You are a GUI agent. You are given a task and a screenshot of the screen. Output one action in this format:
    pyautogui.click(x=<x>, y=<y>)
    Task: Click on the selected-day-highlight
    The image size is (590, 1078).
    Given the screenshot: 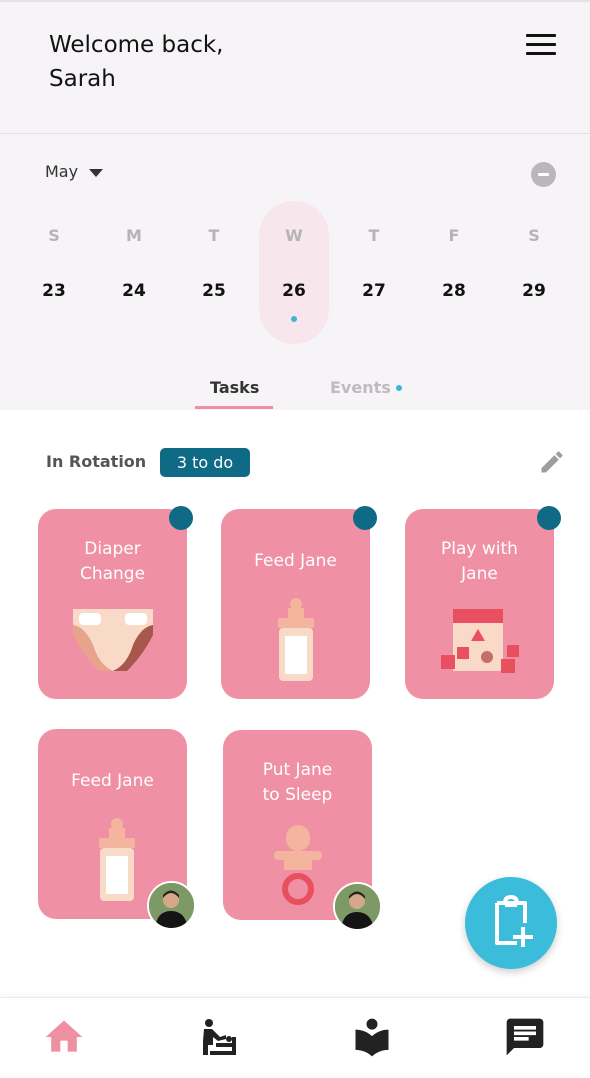 What is the action you would take?
    pyautogui.click(x=294, y=272)
    